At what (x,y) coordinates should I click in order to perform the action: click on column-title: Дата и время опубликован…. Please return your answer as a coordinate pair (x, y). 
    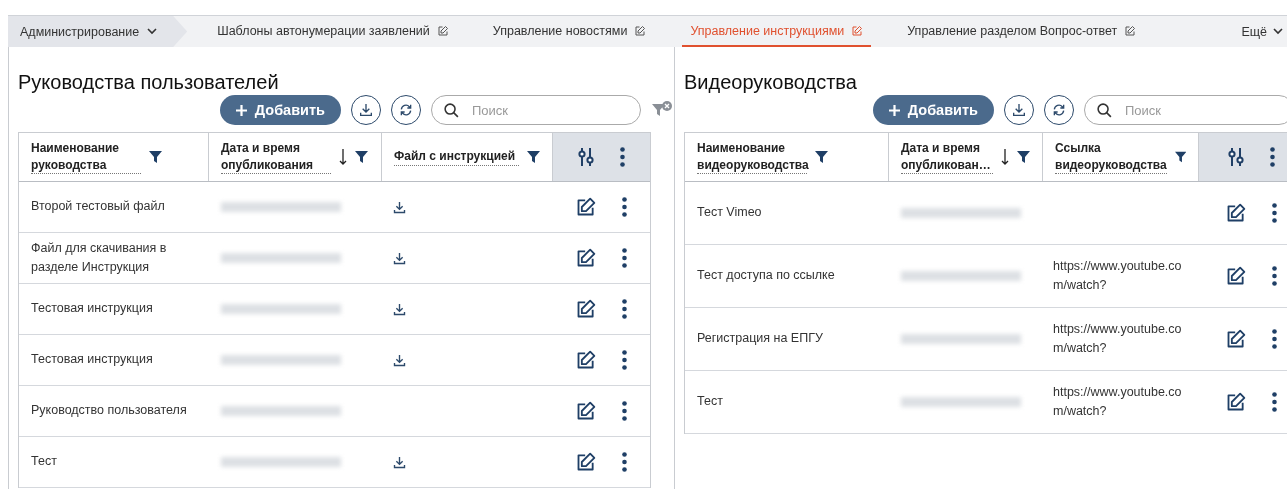
    Looking at the image, I should click on (947, 157).